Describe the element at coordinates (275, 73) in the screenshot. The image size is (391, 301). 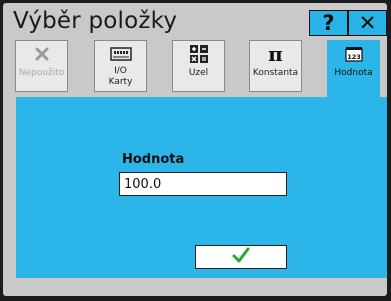
I see `tab-label: Konstanta` at that location.